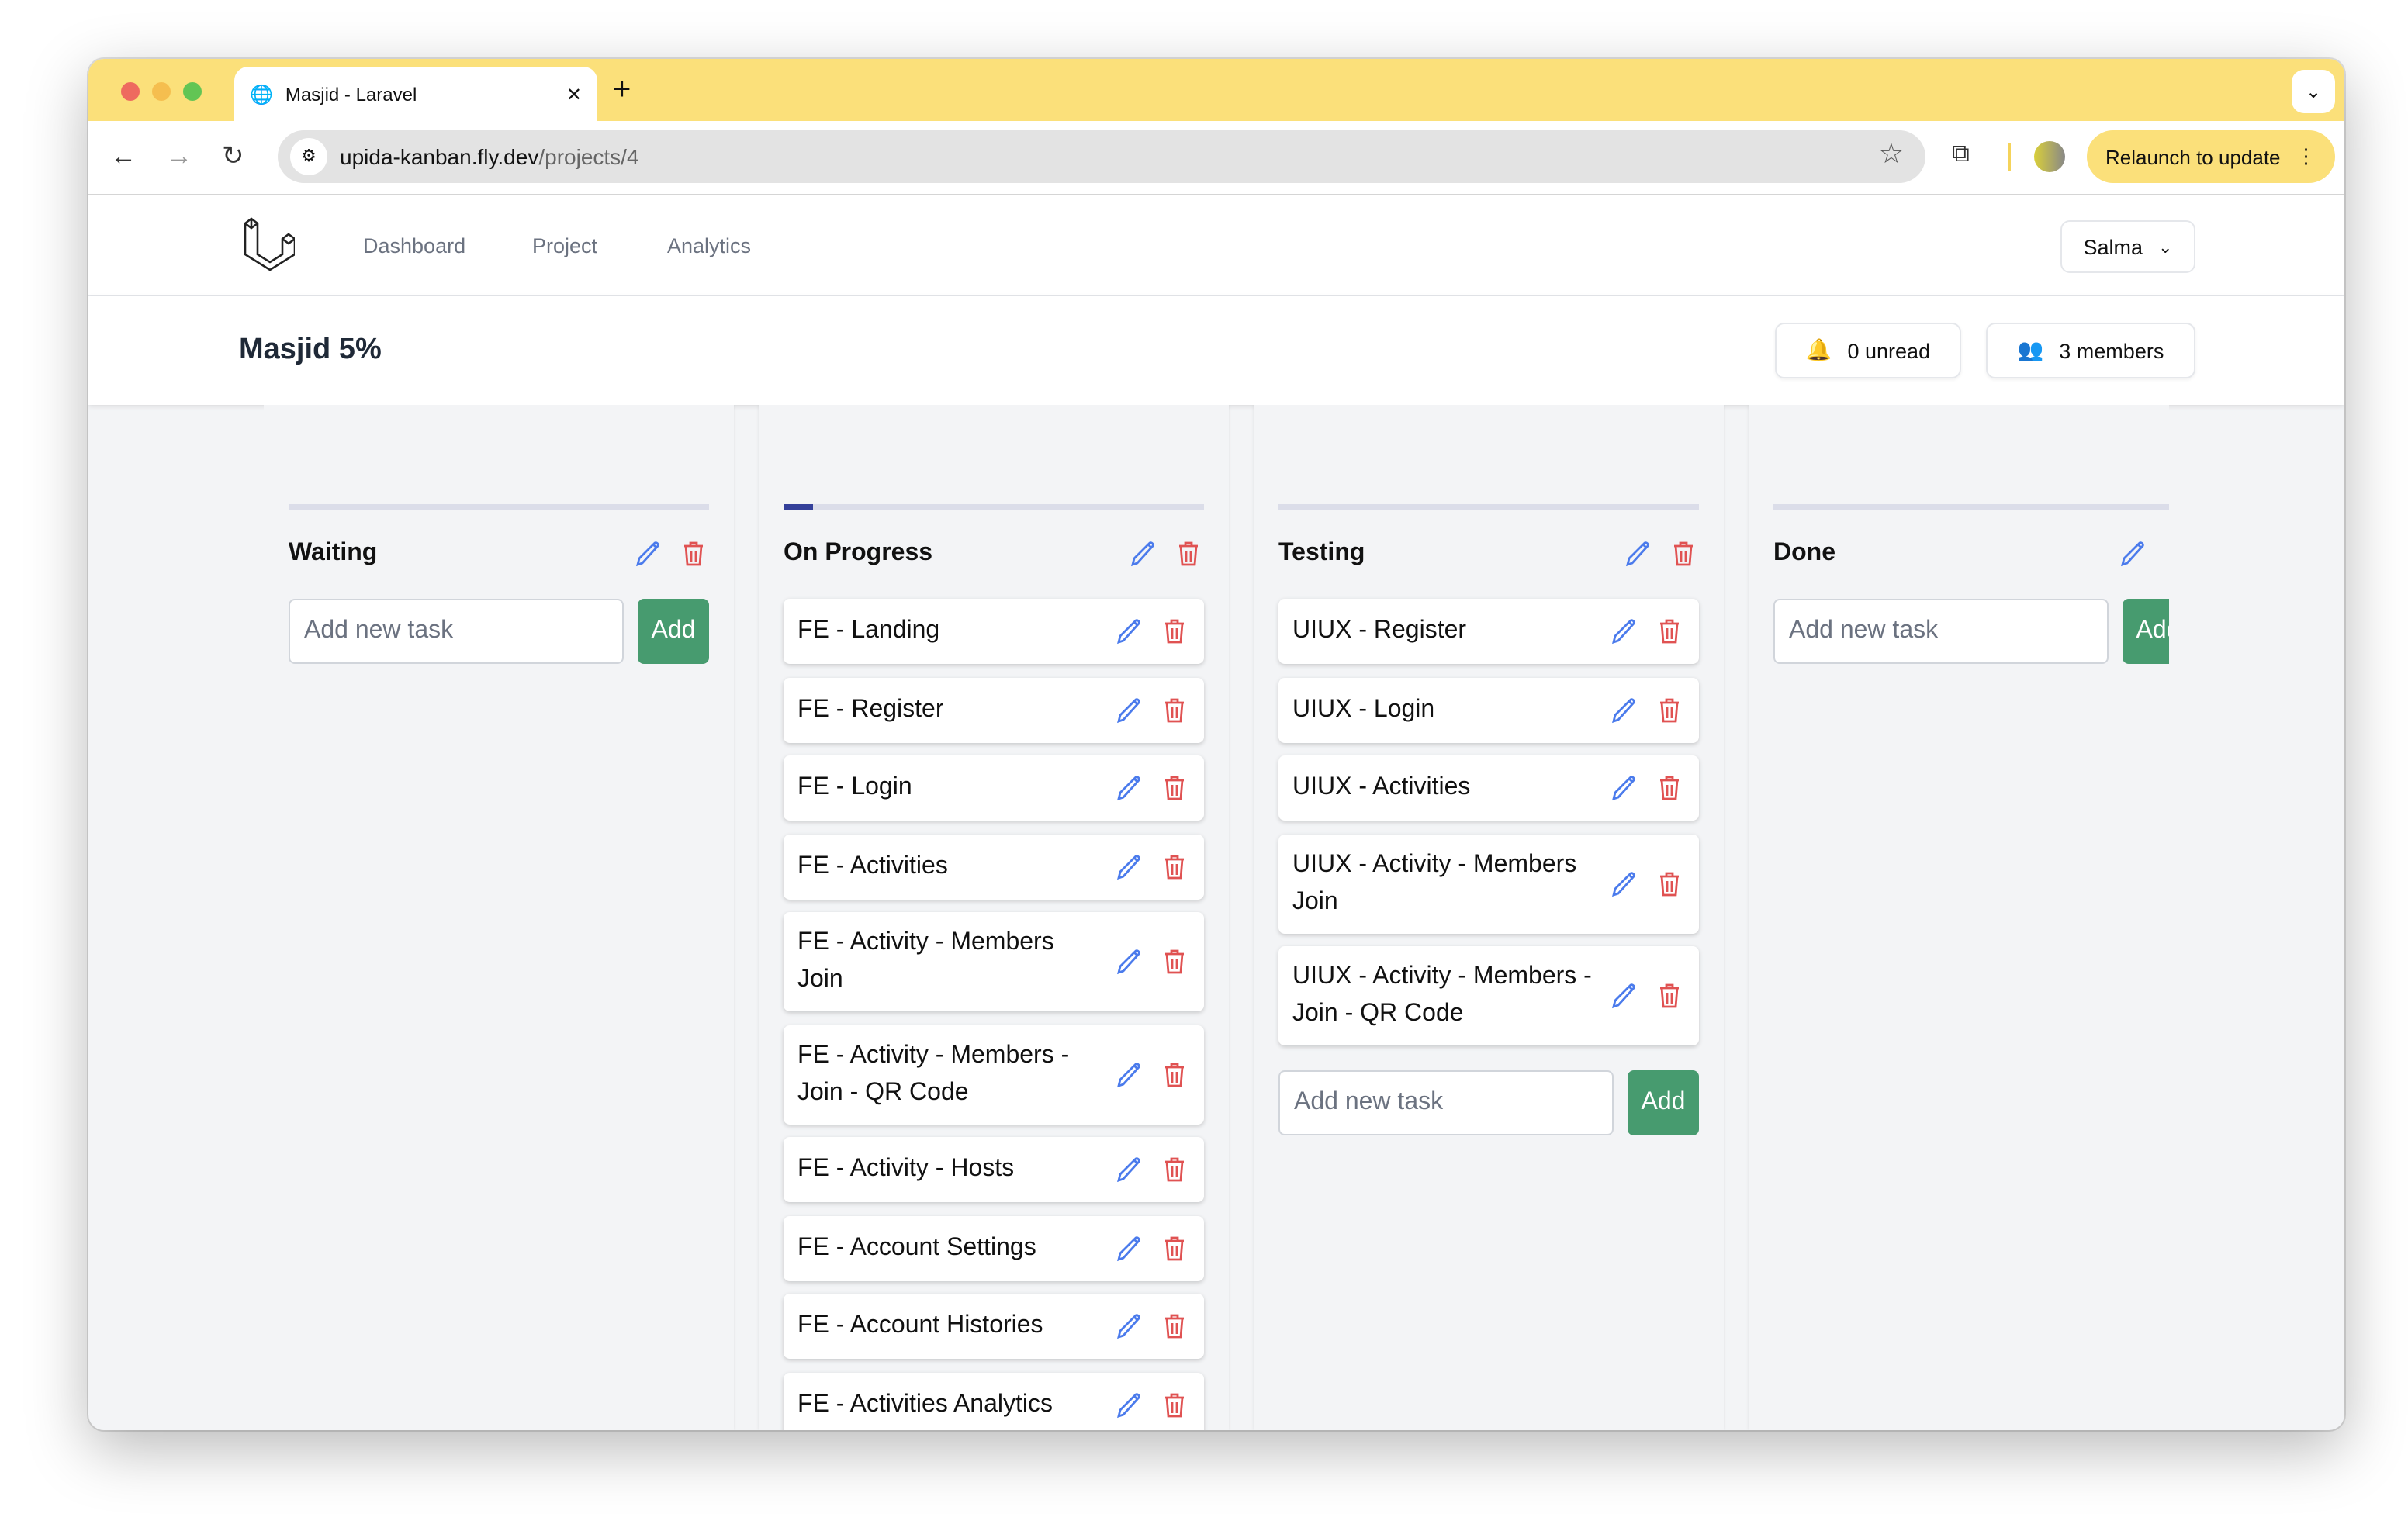 This screenshot has height=1531, width=2408. Describe the element at coordinates (1488, 788) in the screenshot. I see `task-card: UIUX - Activities` at that location.